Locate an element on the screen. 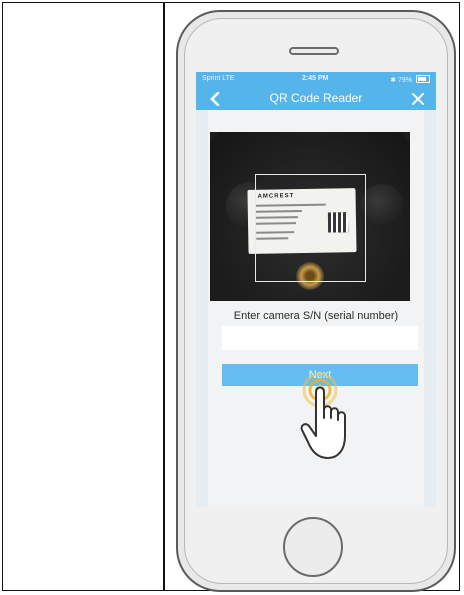 This screenshot has height=595, width=464. home-button is located at coordinates (313, 547).